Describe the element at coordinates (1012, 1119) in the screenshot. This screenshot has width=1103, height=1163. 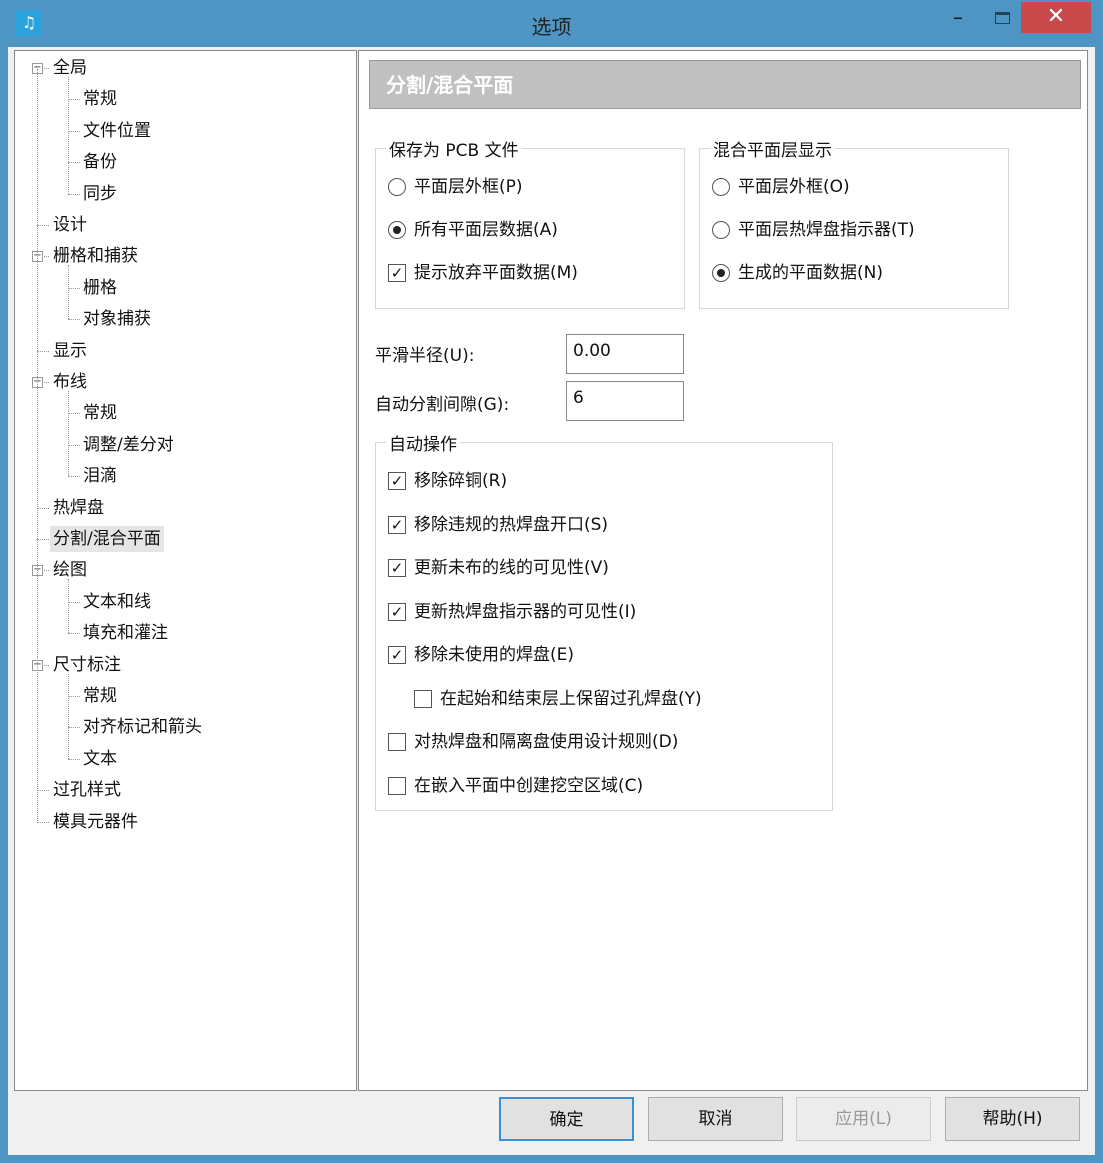
I see `help-button: 帮助(H)` at that location.